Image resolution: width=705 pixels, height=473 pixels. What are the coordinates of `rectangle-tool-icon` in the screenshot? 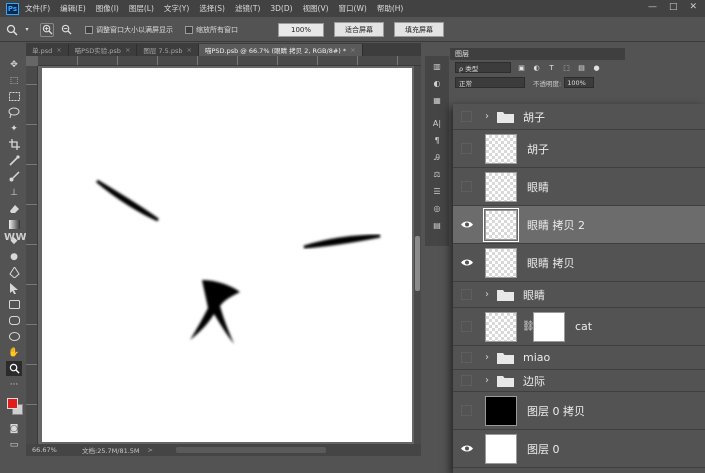 It's located at (14, 304).